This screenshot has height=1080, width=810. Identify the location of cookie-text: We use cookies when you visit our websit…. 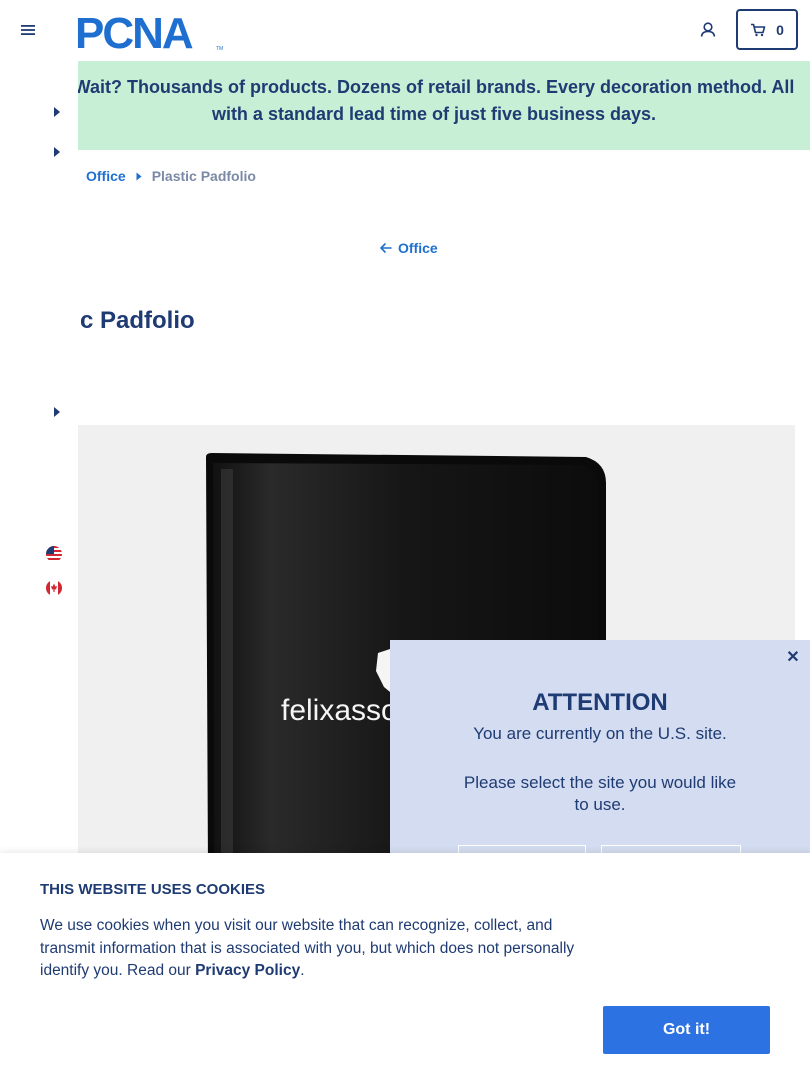
(307, 948).